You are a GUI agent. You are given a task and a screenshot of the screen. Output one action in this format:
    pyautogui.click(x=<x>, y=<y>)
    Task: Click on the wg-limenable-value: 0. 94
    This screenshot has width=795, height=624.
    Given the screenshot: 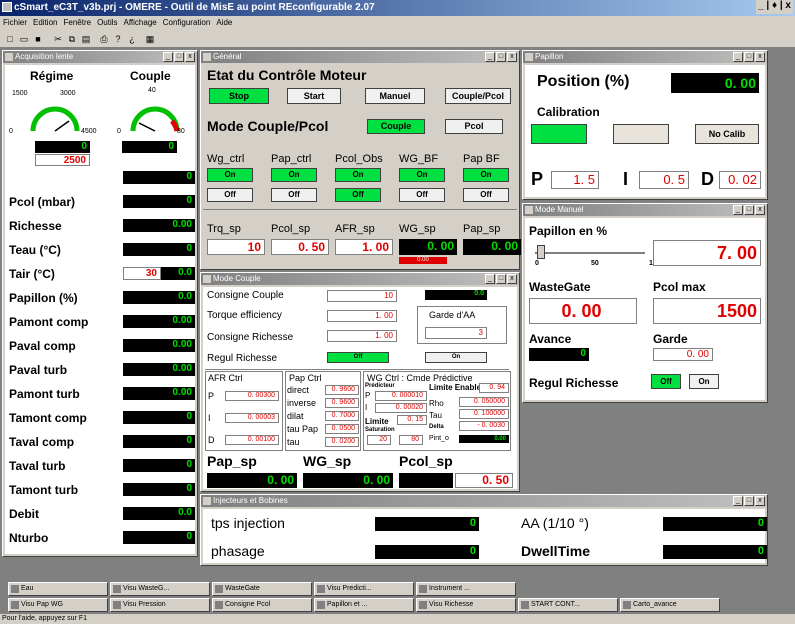 What is the action you would take?
    pyautogui.click(x=494, y=388)
    